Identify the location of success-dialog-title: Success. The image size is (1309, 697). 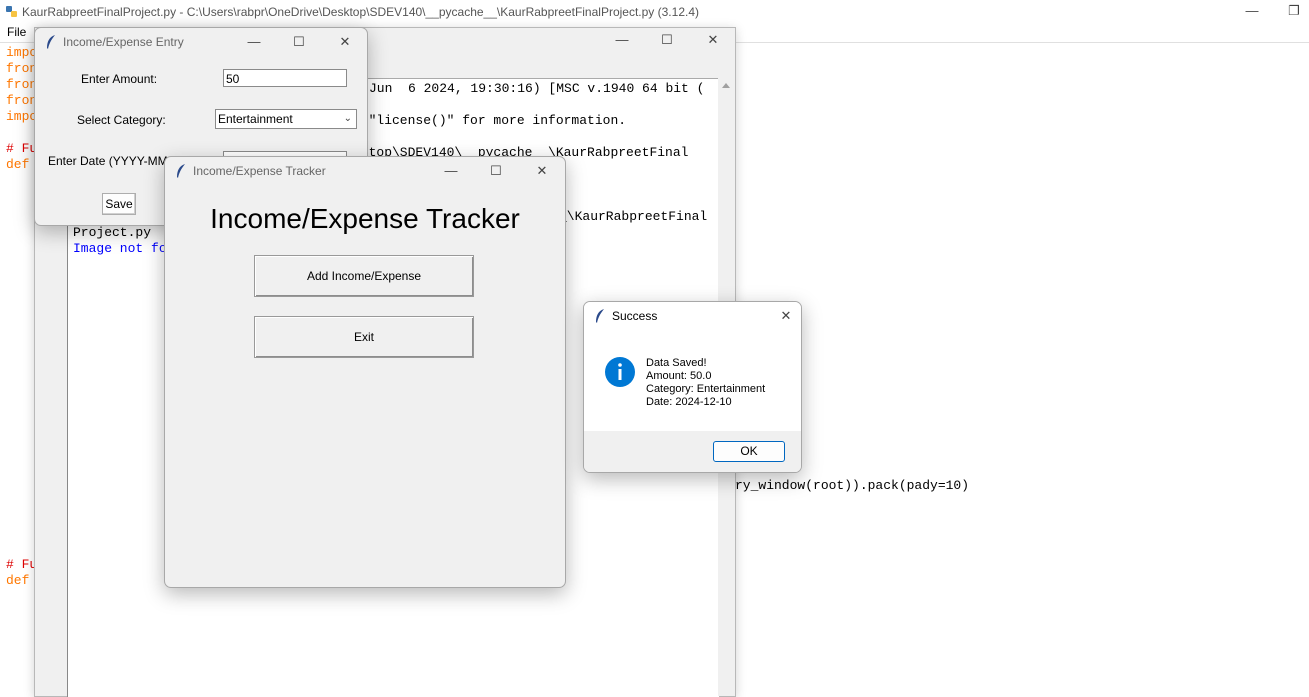
(635, 316).